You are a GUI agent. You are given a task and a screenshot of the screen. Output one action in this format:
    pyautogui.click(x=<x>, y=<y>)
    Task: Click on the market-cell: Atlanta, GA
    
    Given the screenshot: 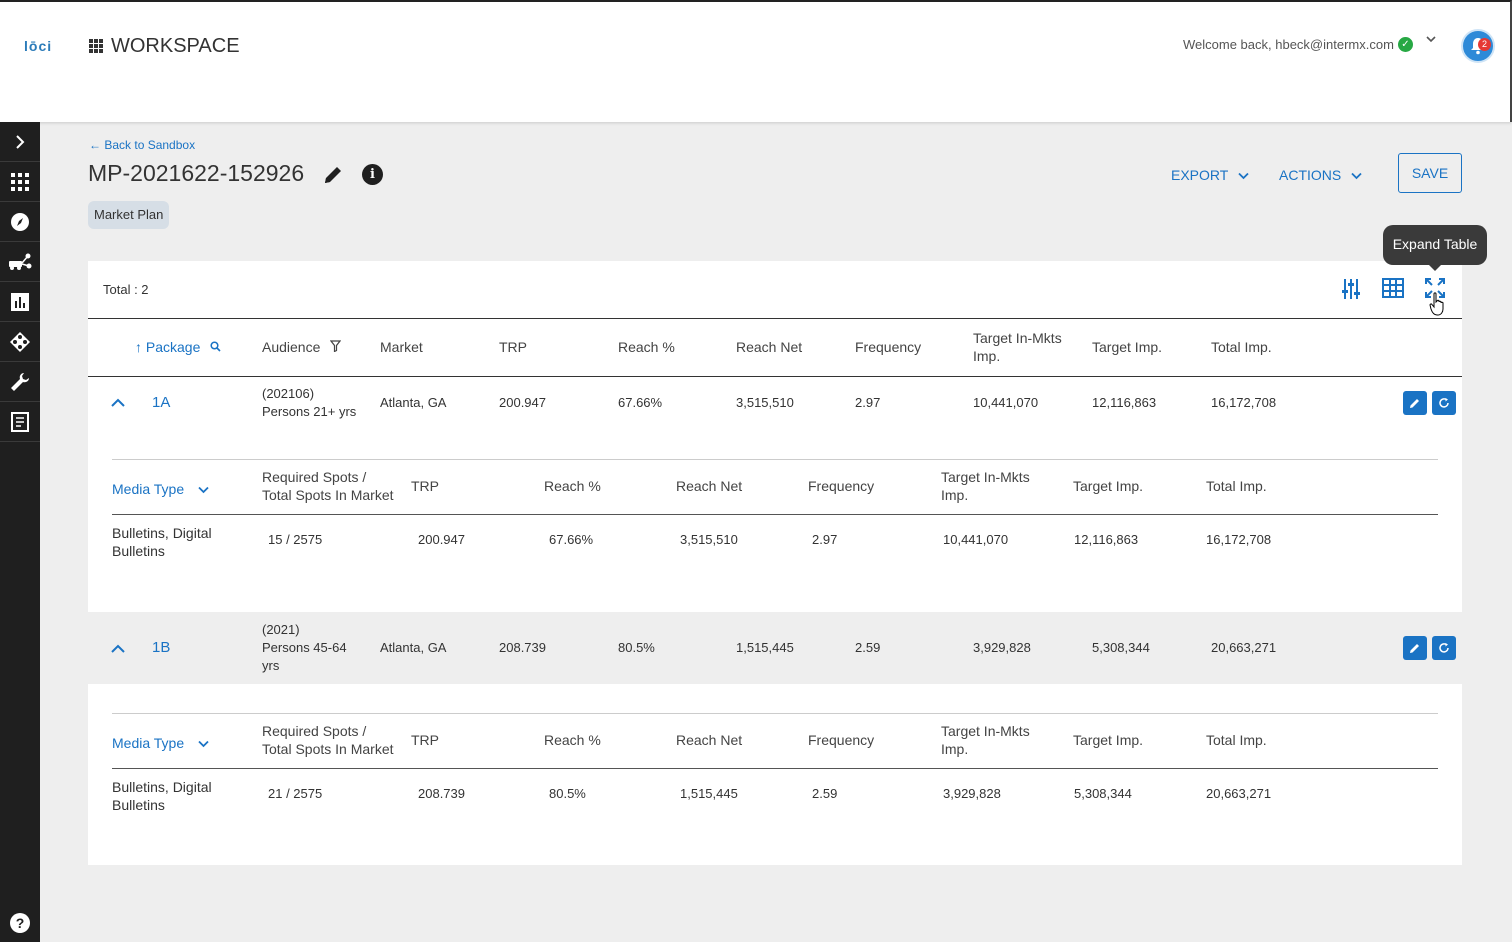 What is the action you would take?
    pyautogui.click(x=413, y=647)
    